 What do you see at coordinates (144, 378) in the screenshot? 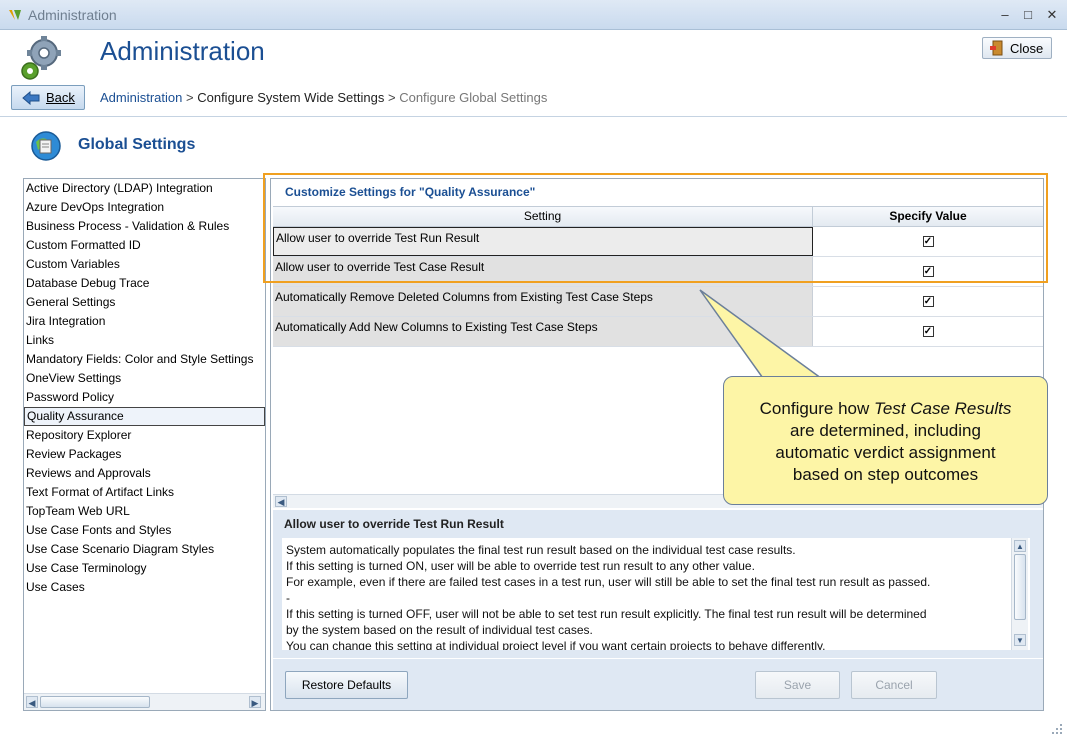
I see `sidebar-item: OneView Settings` at bounding box center [144, 378].